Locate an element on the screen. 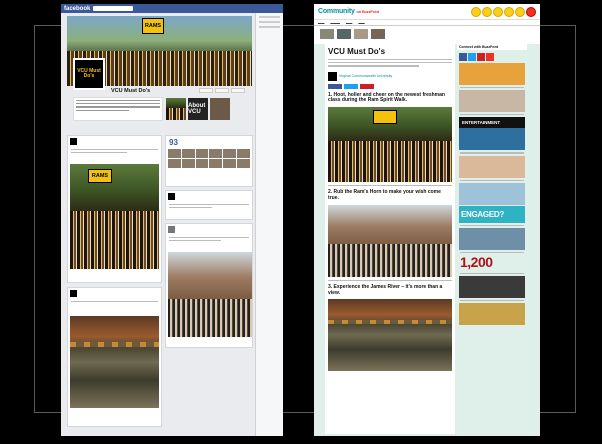 The image size is (602, 444). entertainment-banner: ENTERTAINMENT is located at coordinates (492, 123).